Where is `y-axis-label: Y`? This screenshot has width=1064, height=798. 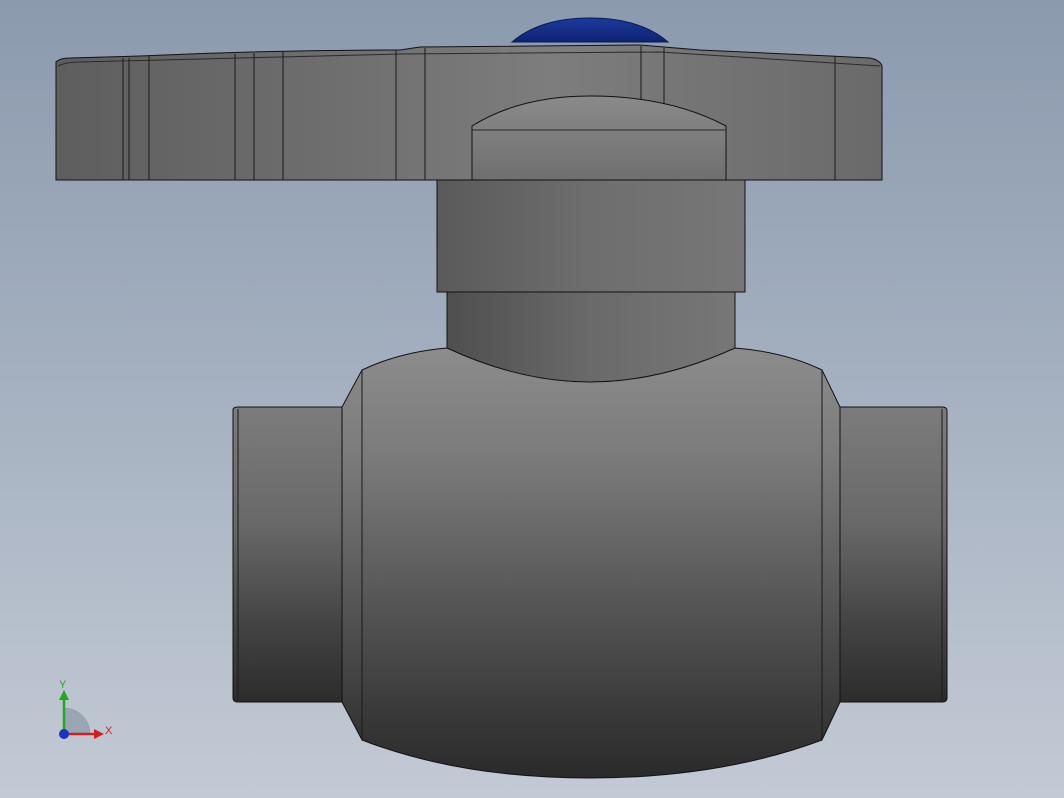
y-axis-label: Y is located at coordinates (63, 685).